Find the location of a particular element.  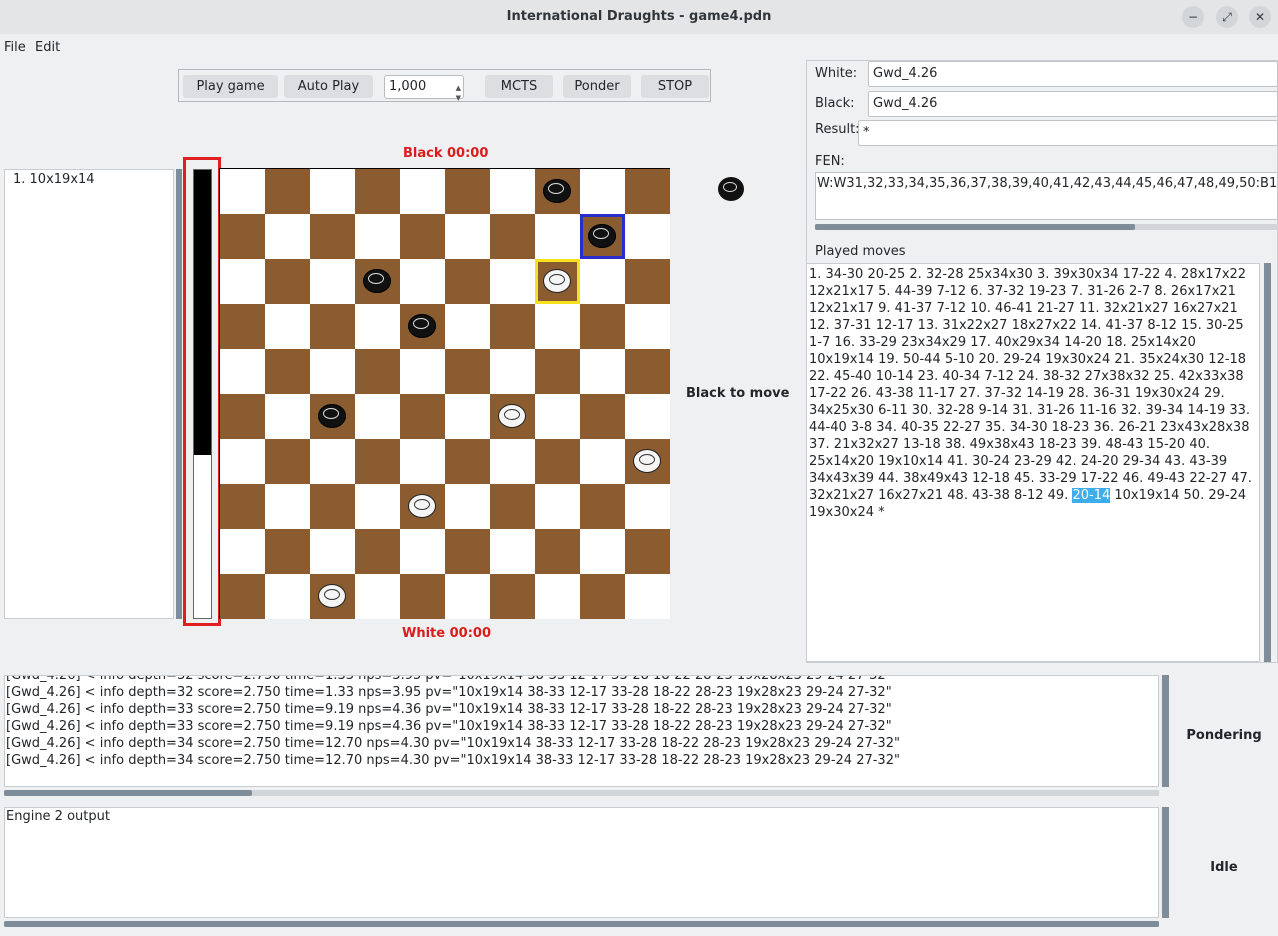

menu-file: File is located at coordinates (15, 47).